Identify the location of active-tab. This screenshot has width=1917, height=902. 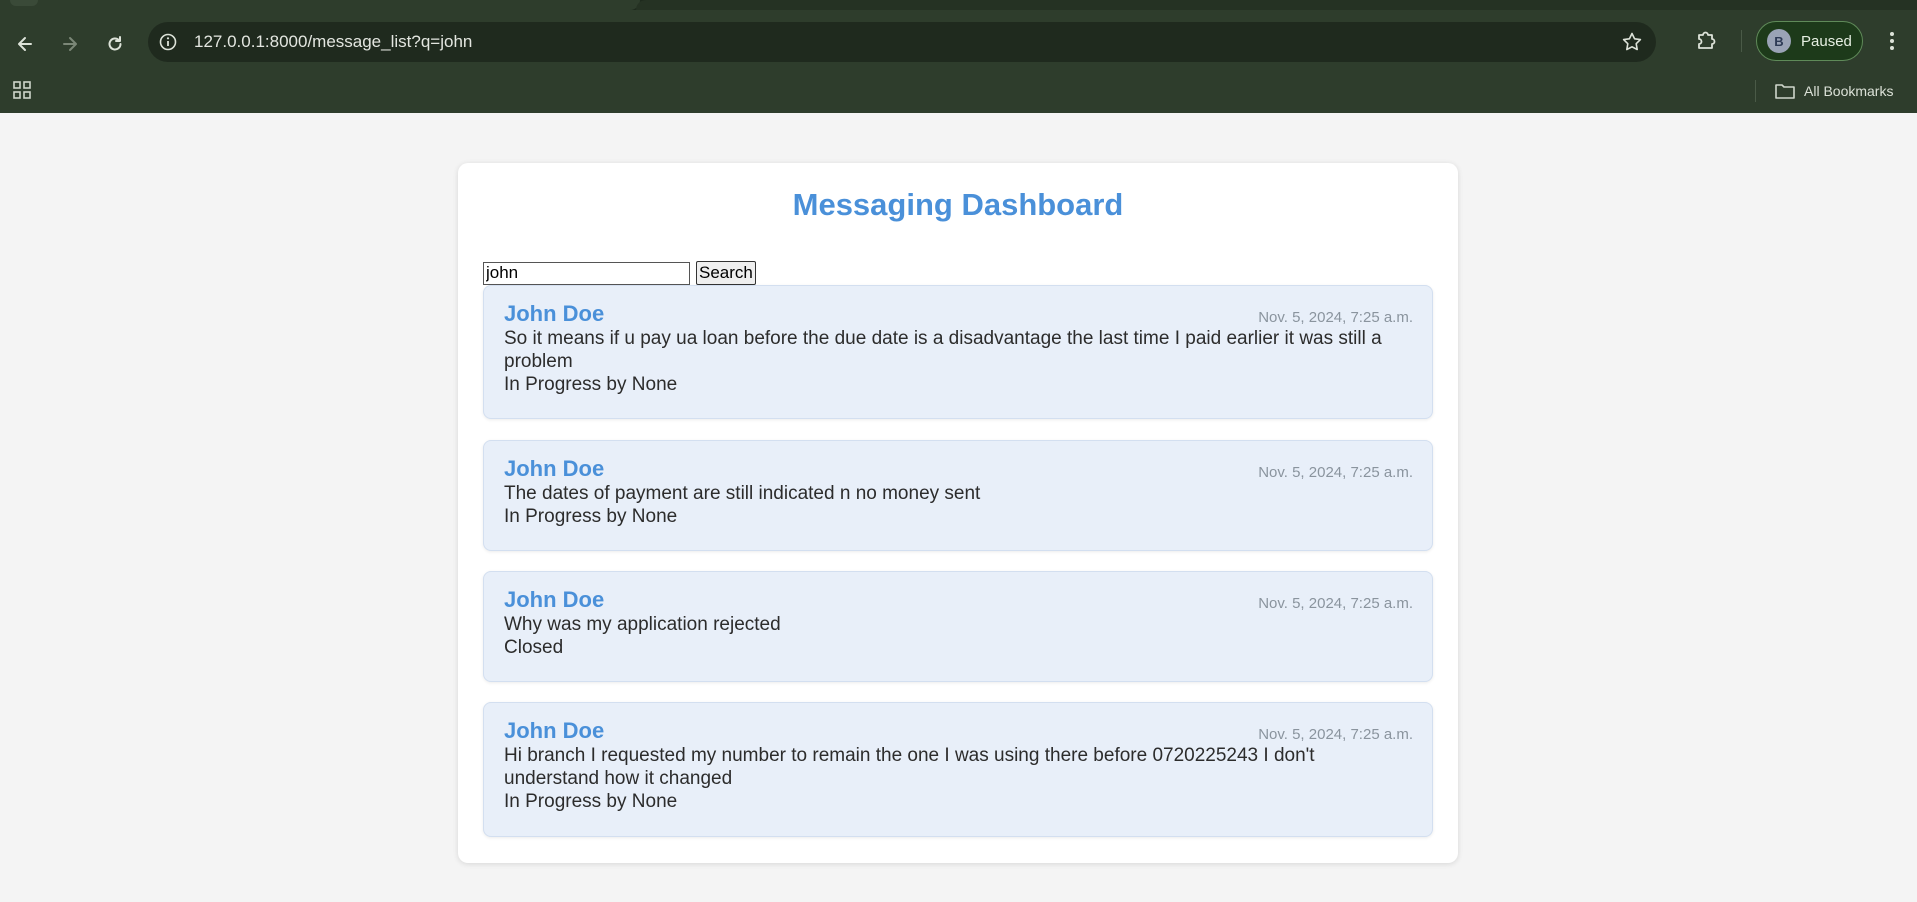
(320, 5).